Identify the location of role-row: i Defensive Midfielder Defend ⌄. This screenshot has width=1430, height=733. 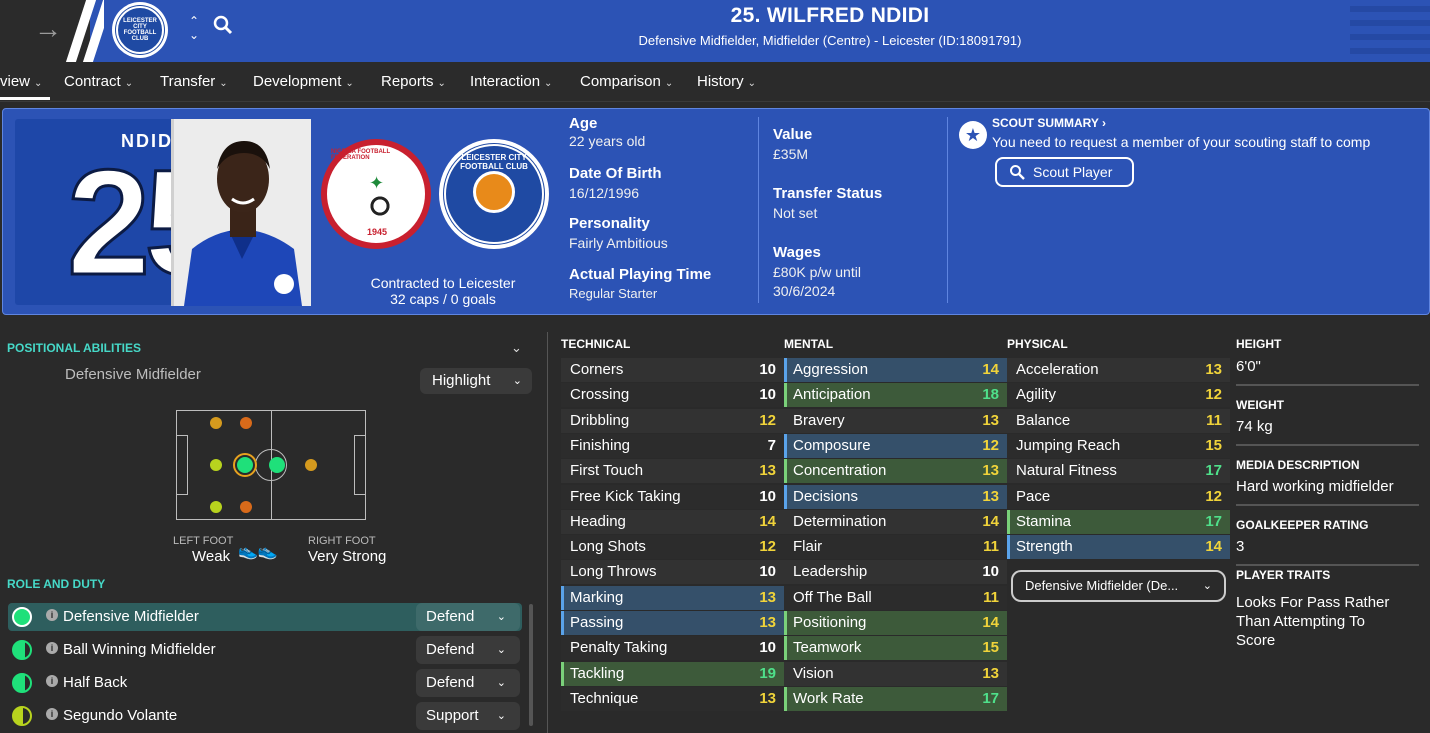
(265, 617).